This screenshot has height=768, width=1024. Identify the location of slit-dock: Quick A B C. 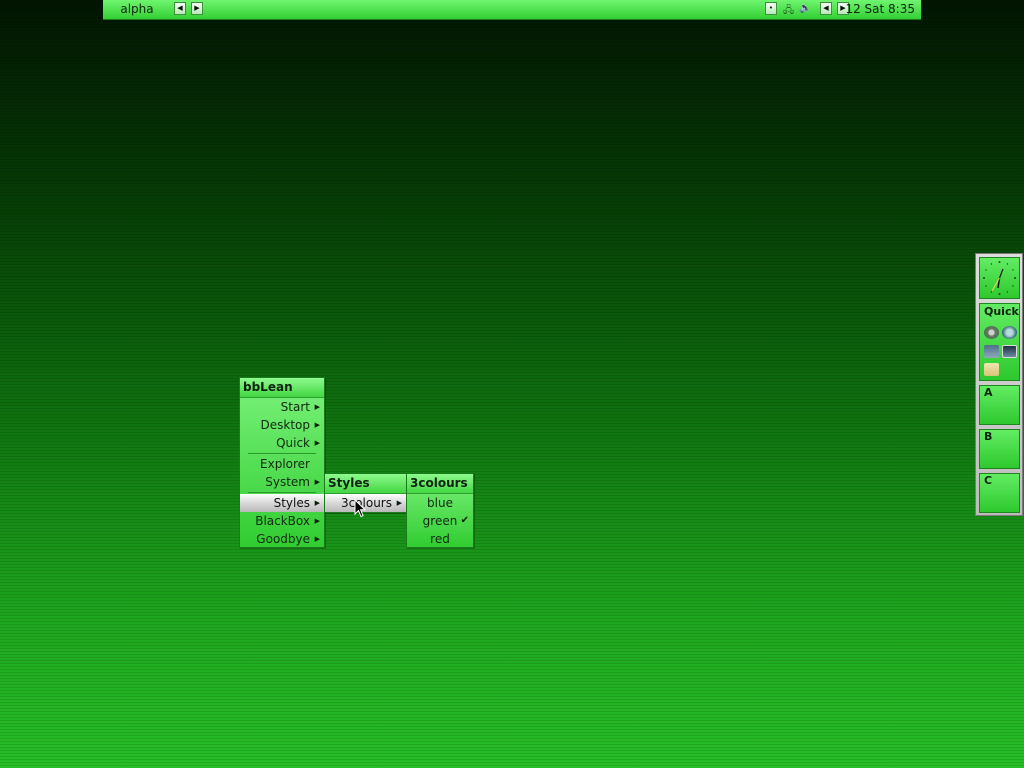
(999, 384).